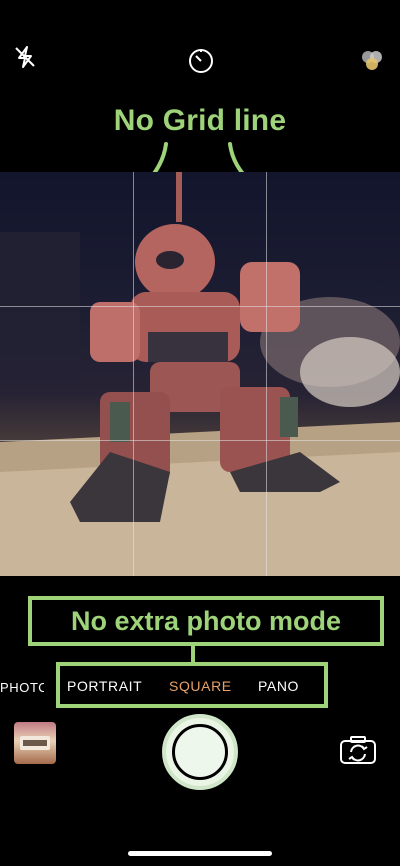  I want to click on timer-icon, so click(201, 60).